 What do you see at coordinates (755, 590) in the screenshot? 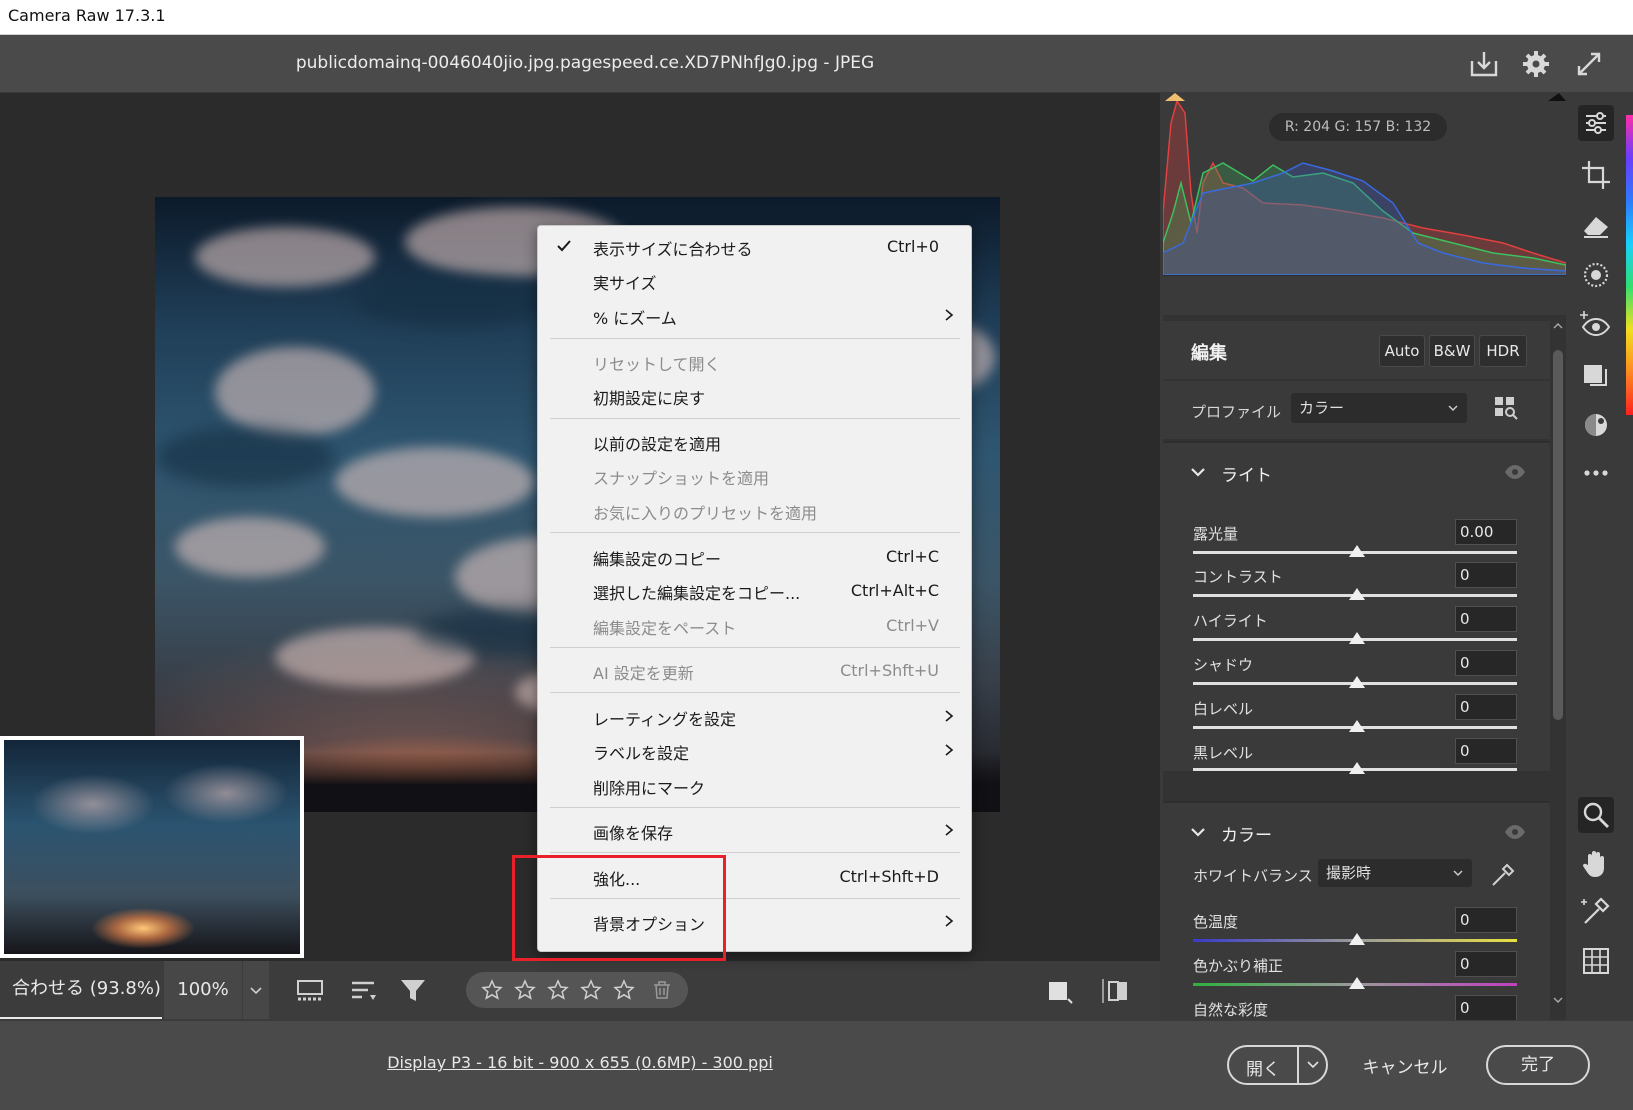
I see `menu-item-copy-selected-settings: 選択した編集設定をコピー... Ctrl+Alt+C` at bounding box center [755, 590].